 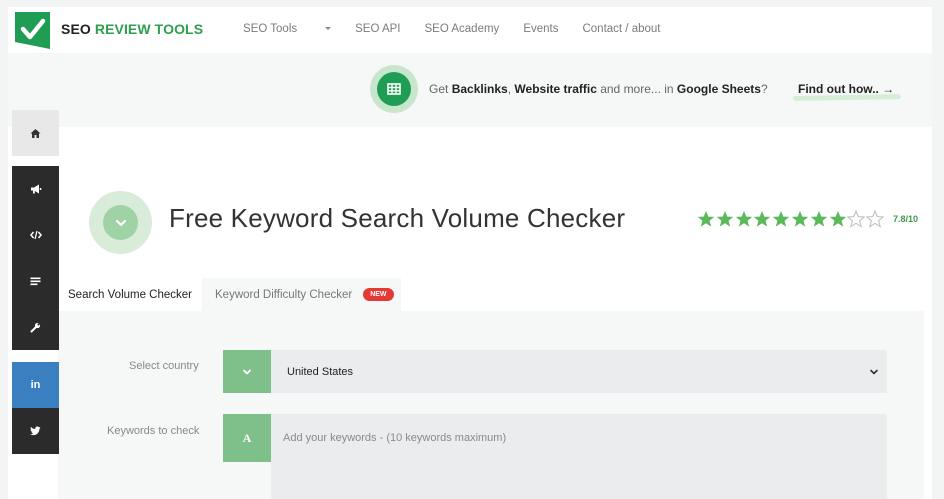 I want to click on brand-name: SEO REVIEW TOOLS, so click(x=132, y=29).